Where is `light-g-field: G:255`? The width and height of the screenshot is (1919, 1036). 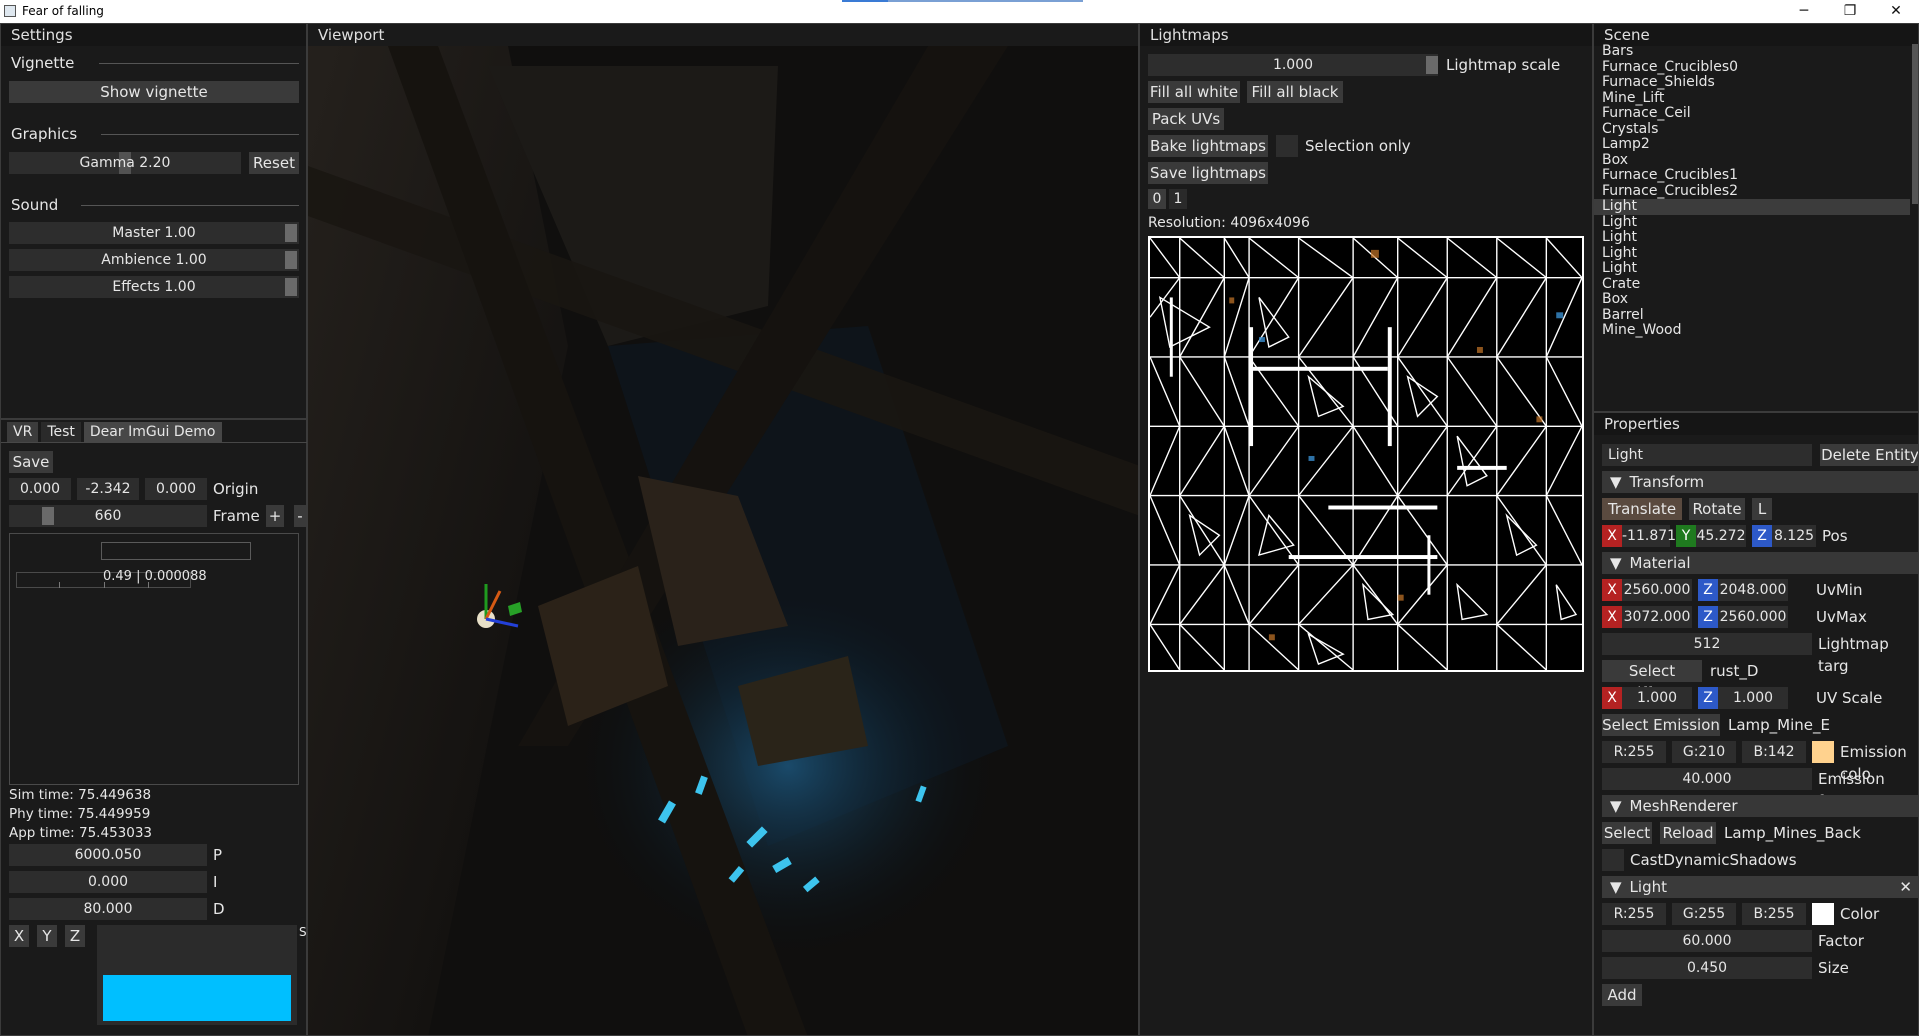 light-g-field: G:255 is located at coordinates (1704, 914).